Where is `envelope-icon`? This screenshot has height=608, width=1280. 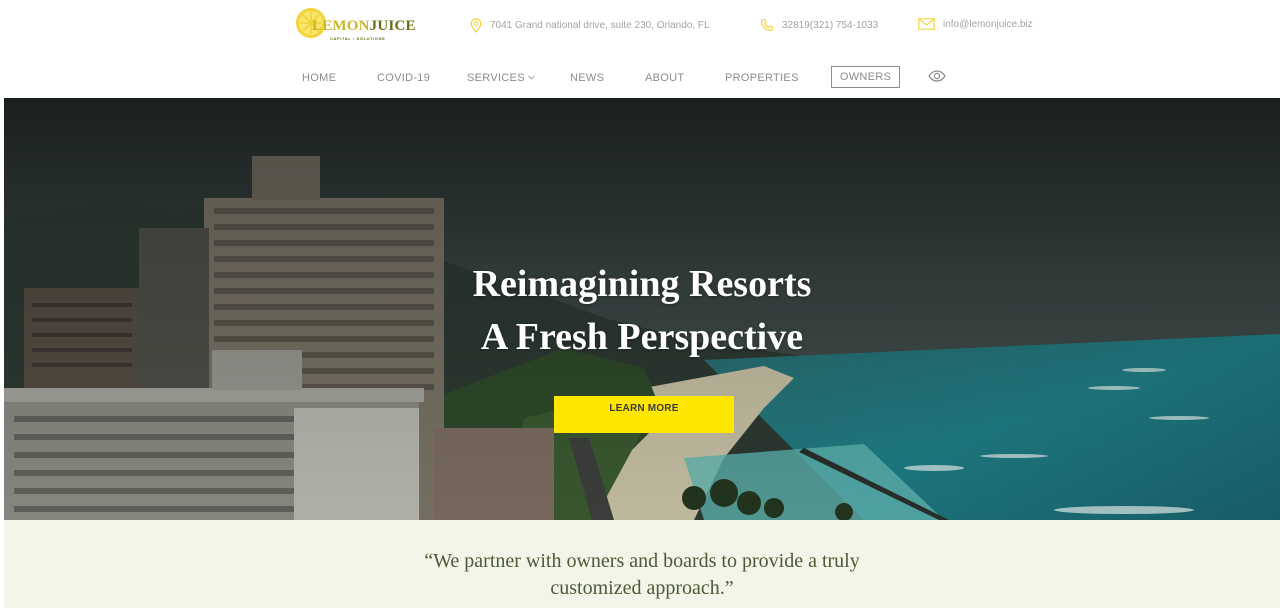 envelope-icon is located at coordinates (926, 24).